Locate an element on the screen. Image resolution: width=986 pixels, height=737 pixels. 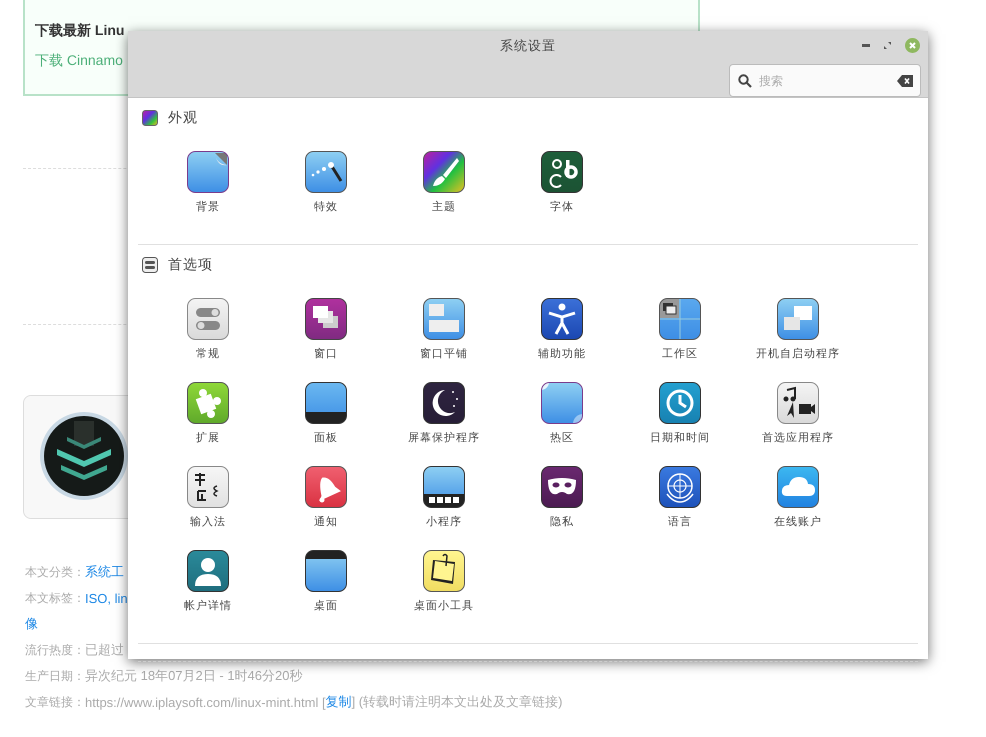
settings-launcher: 字体 is located at coordinates (562, 182).